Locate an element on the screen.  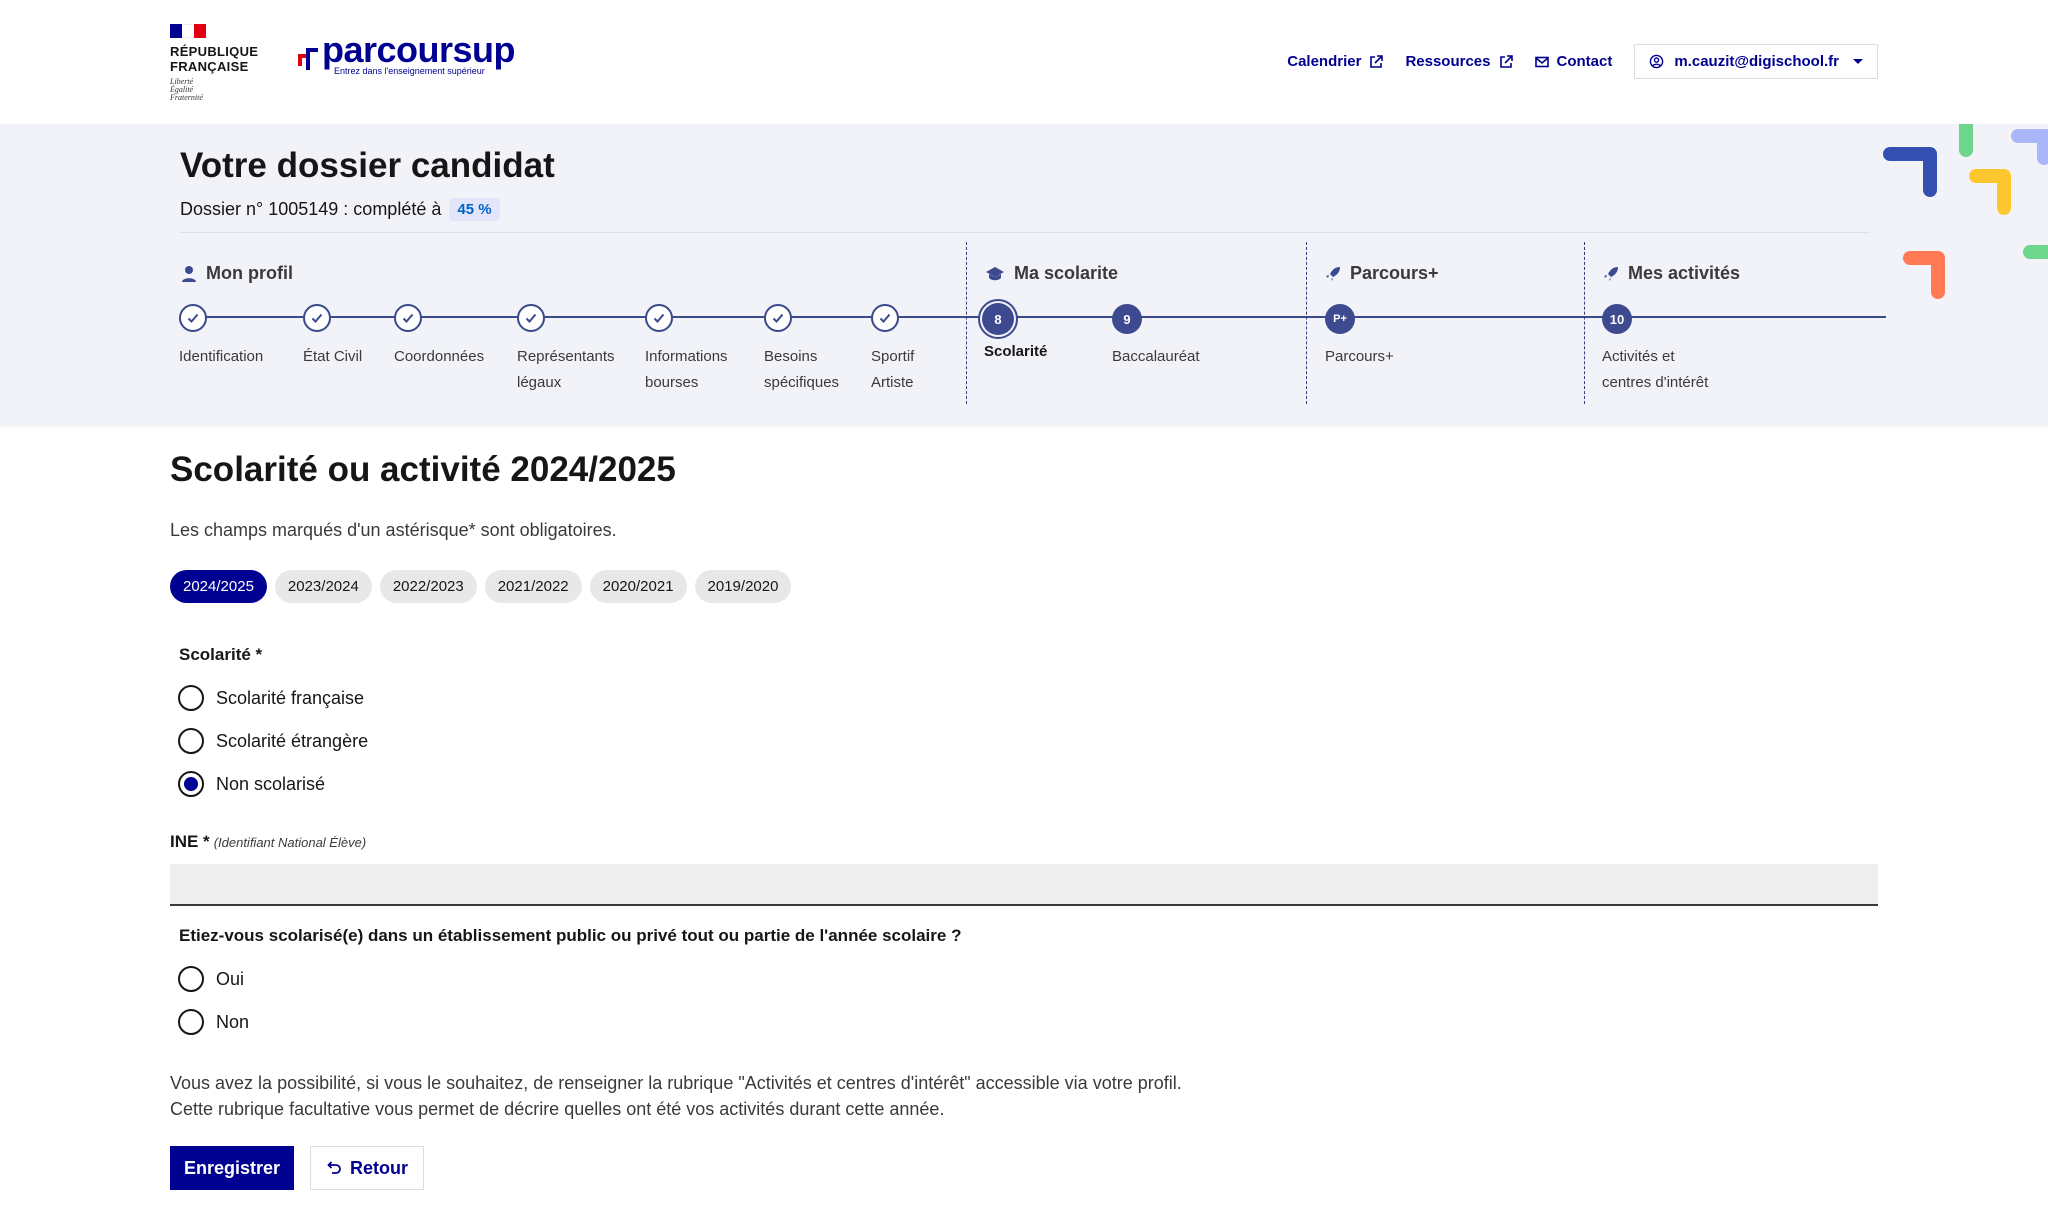
step-representants-legaux: Représentants légaux is located at coordinates (566, 347).